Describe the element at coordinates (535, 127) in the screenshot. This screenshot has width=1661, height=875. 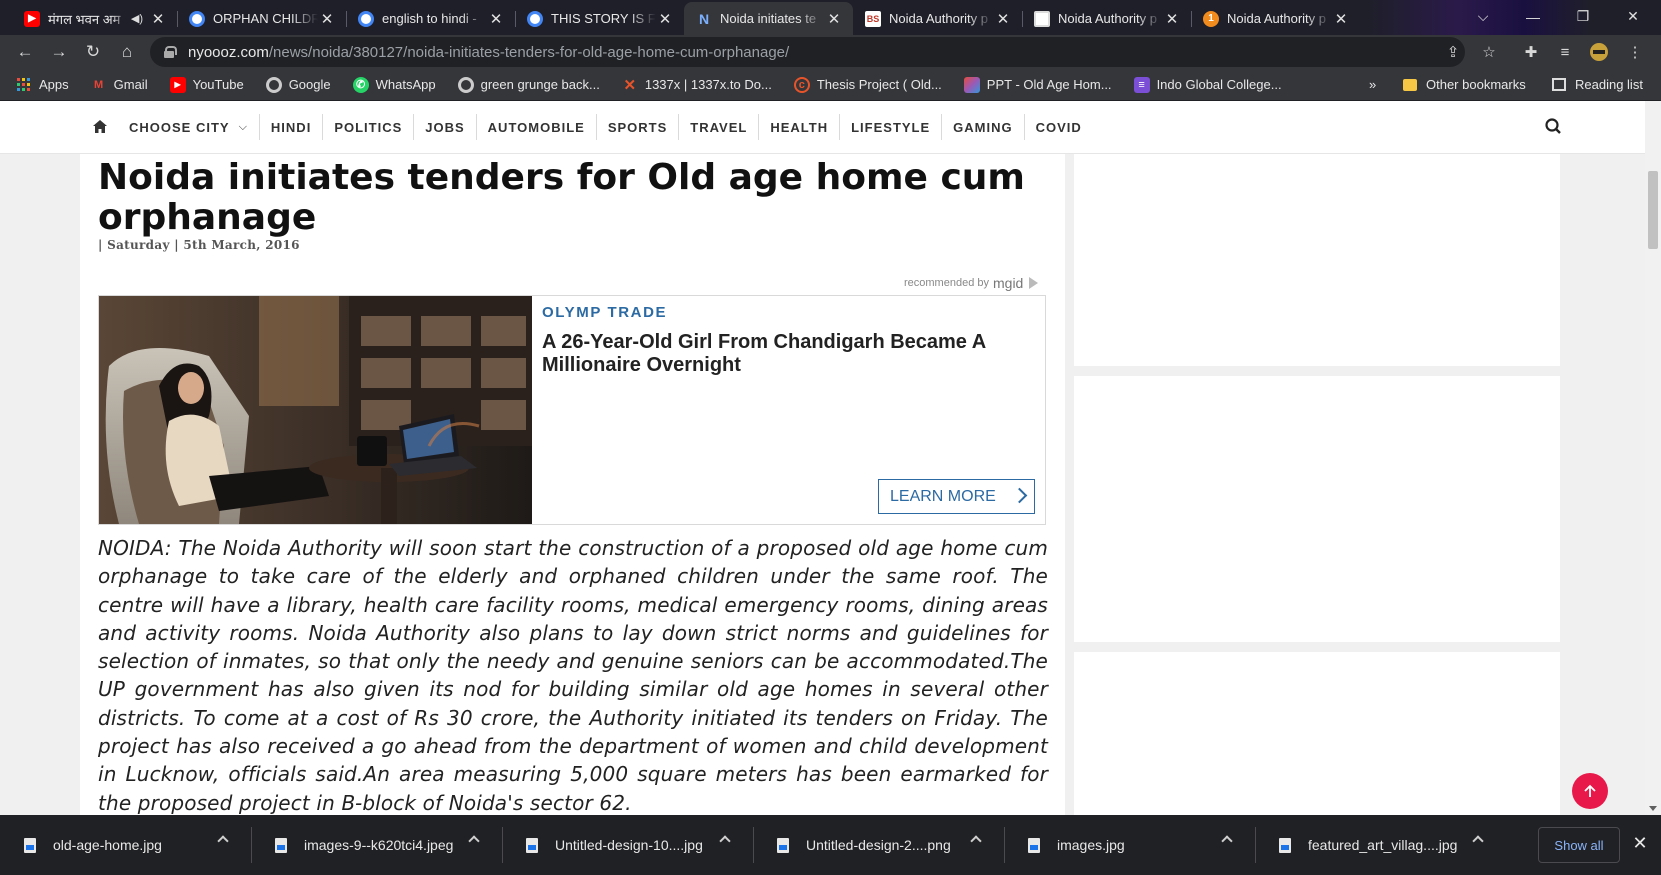
I see `nav-automobile: AUTOMOBILE` at that location.